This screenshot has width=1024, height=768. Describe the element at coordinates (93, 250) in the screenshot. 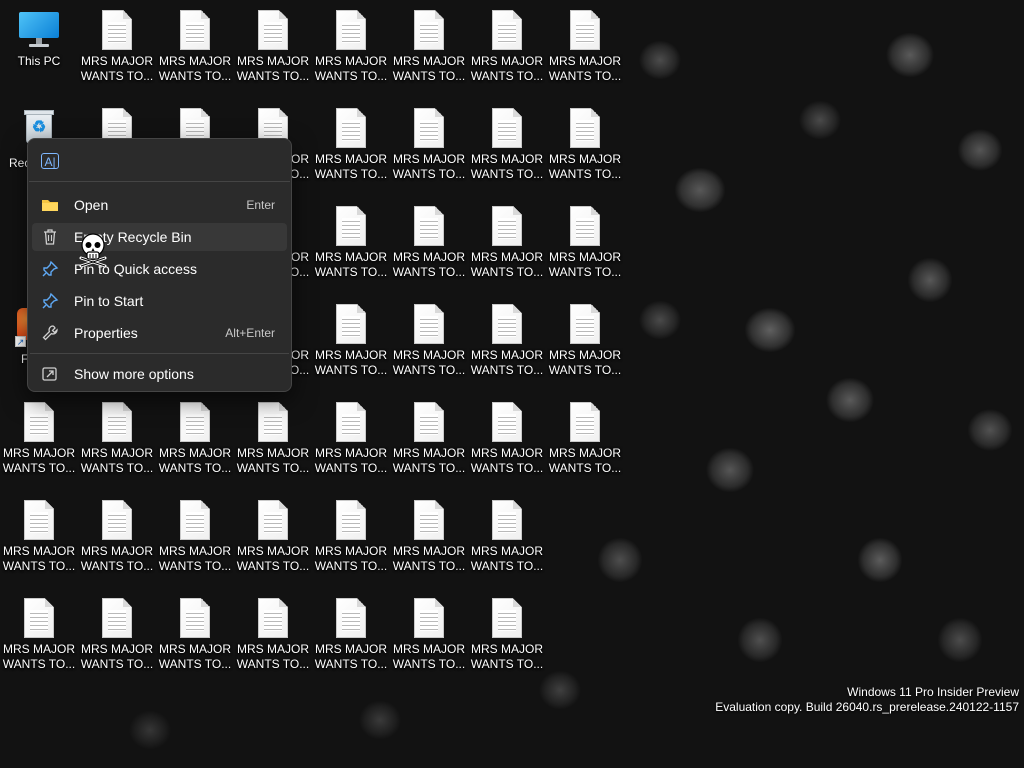

I see `skull-cursor-icon` at that location.